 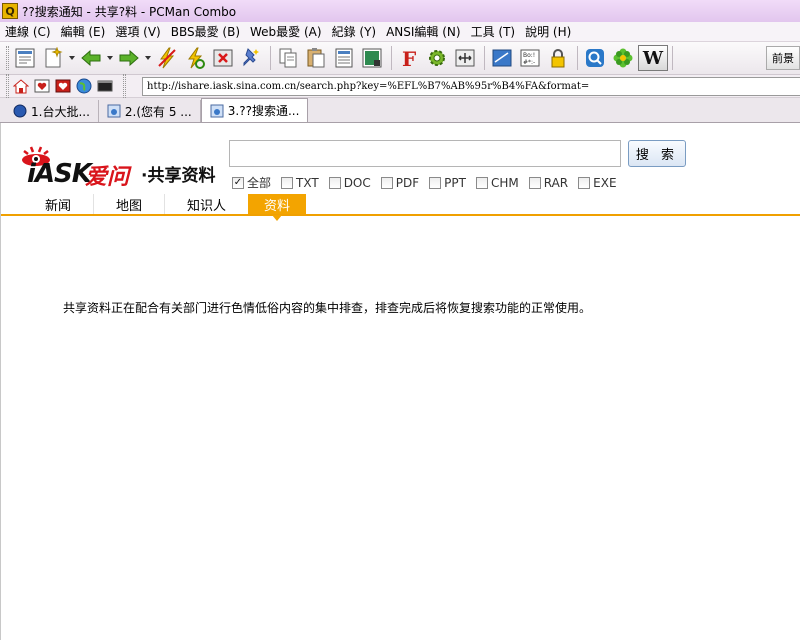 What do you see at coordinates (270, 58) in the screenshot?
I see `toolbar-separator` at bounding box center [270, 58].